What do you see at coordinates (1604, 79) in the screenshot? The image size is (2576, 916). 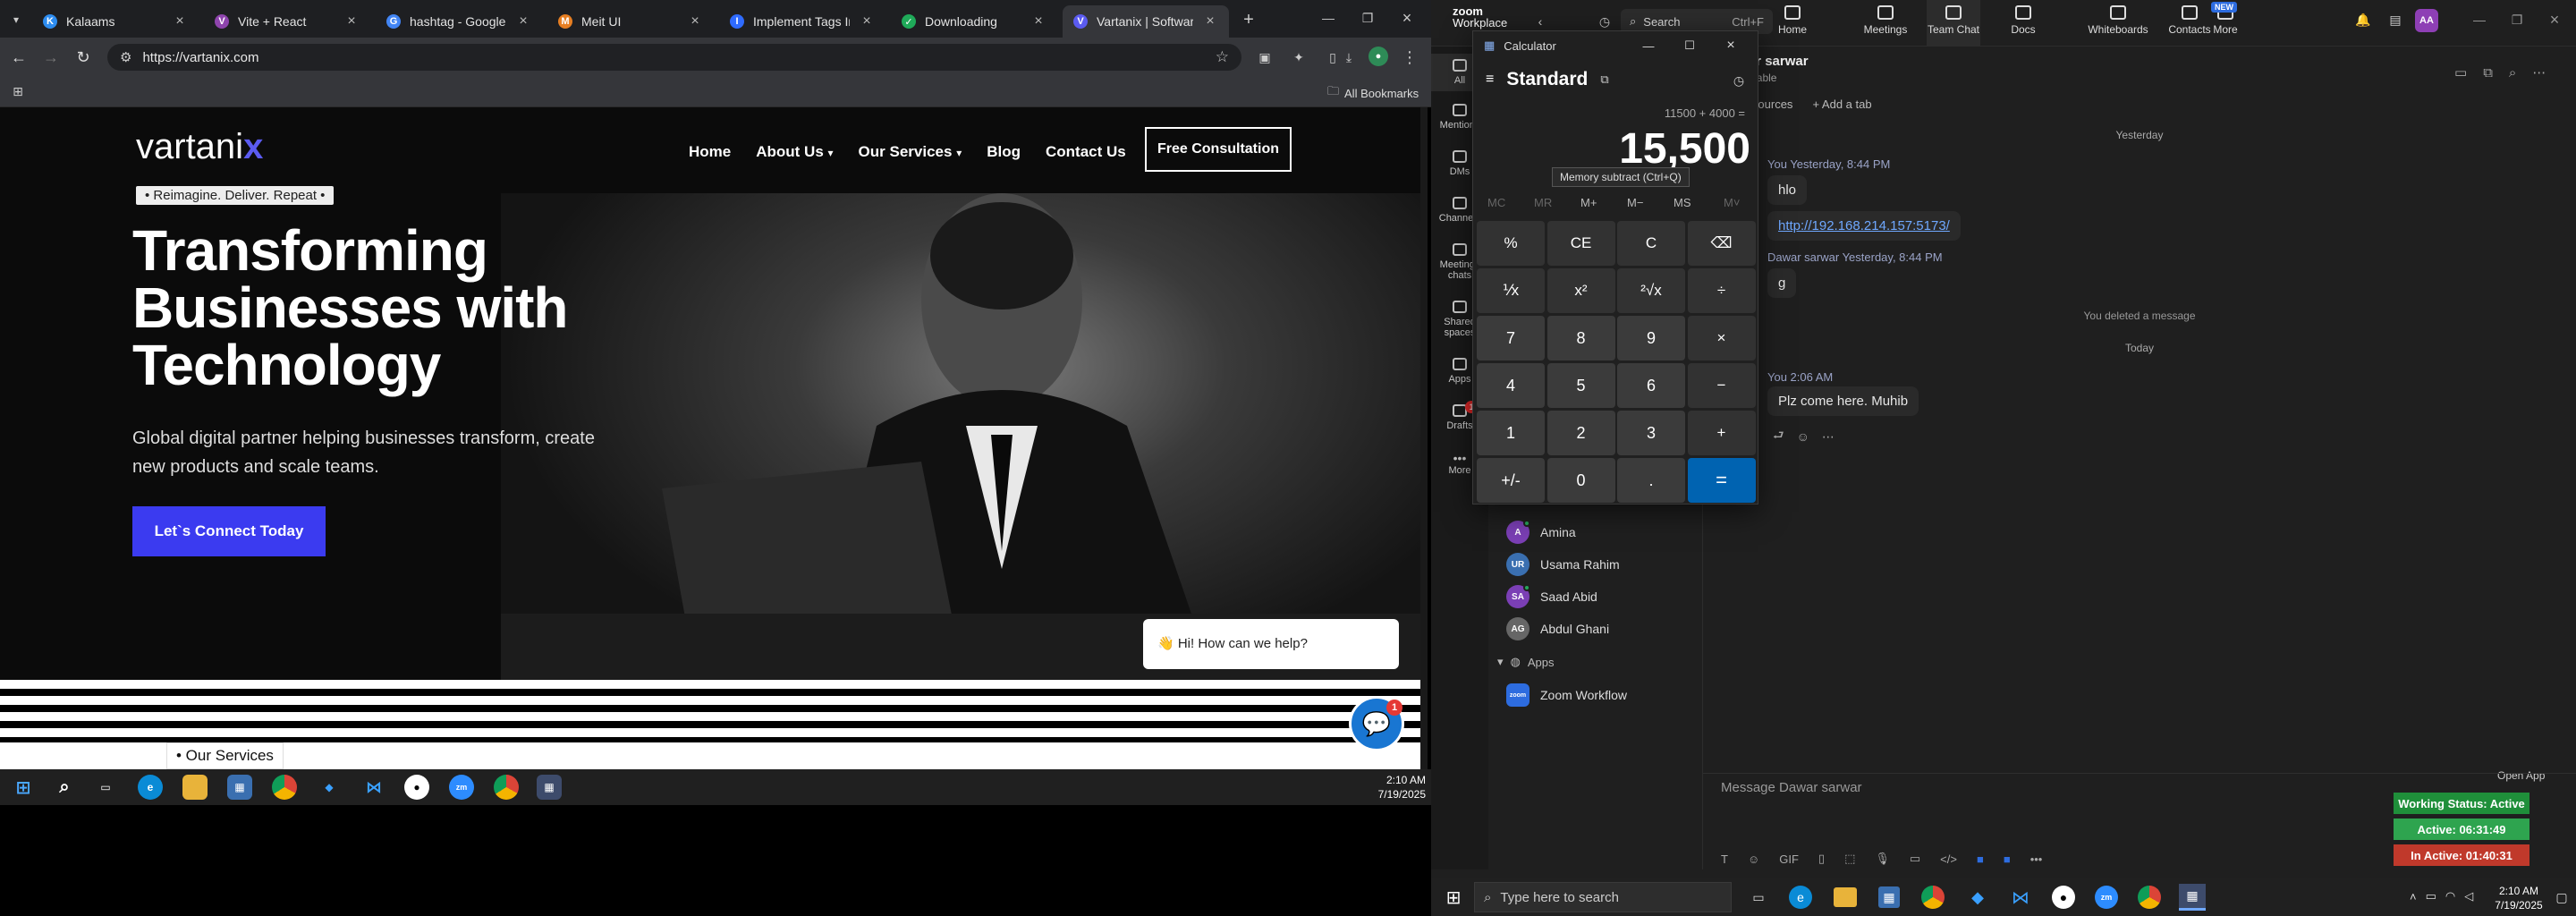 I see `keep-on-top-icon: ⧉` at bounding box center [1604, 79].